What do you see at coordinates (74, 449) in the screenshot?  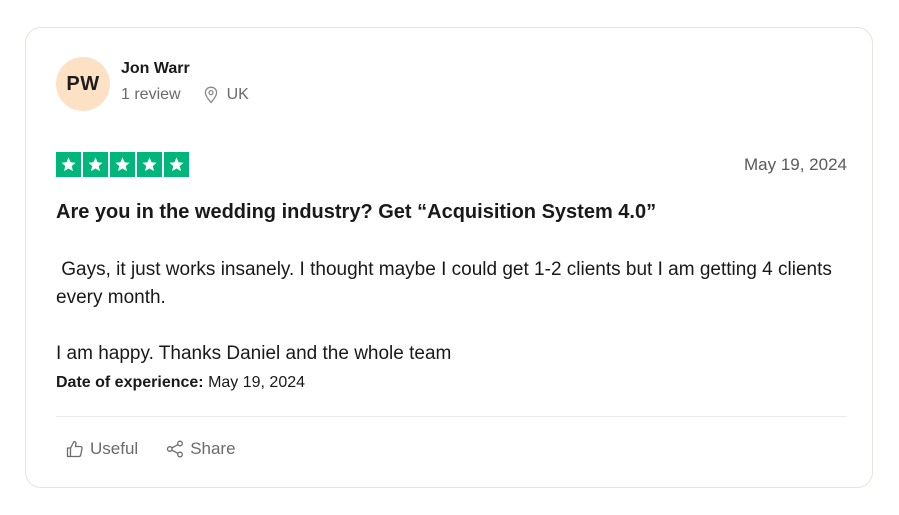 I see `thumbs-up-icon` at bounding box center [74, 449].